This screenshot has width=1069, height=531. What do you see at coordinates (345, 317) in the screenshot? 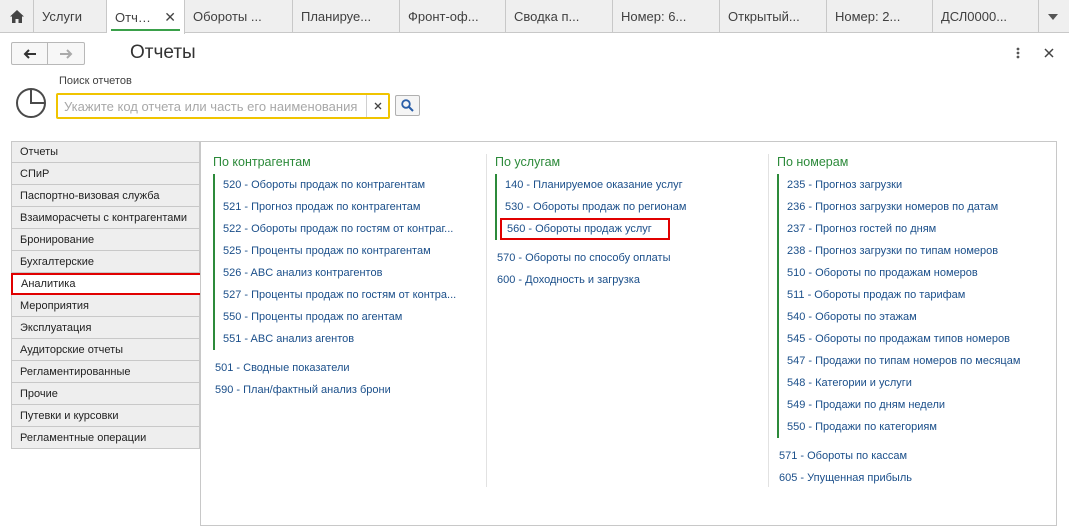
I see `report-link: 550 - Проценты продаж по агентам` at bounding box center [345, 317].